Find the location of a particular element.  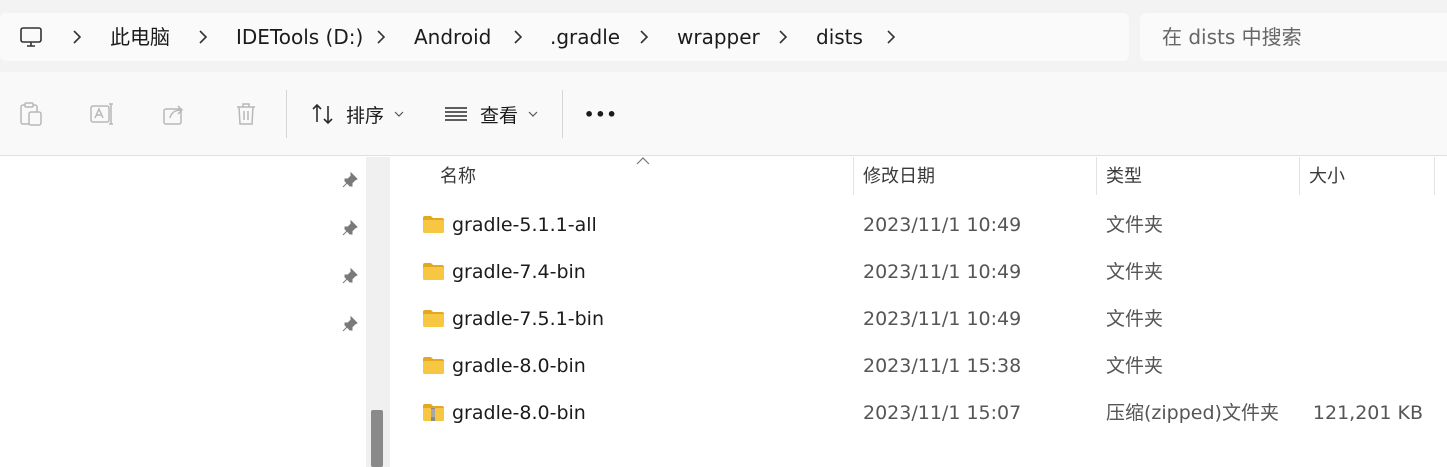

more-options-icon: ••• is located at coordinates (601, 114).